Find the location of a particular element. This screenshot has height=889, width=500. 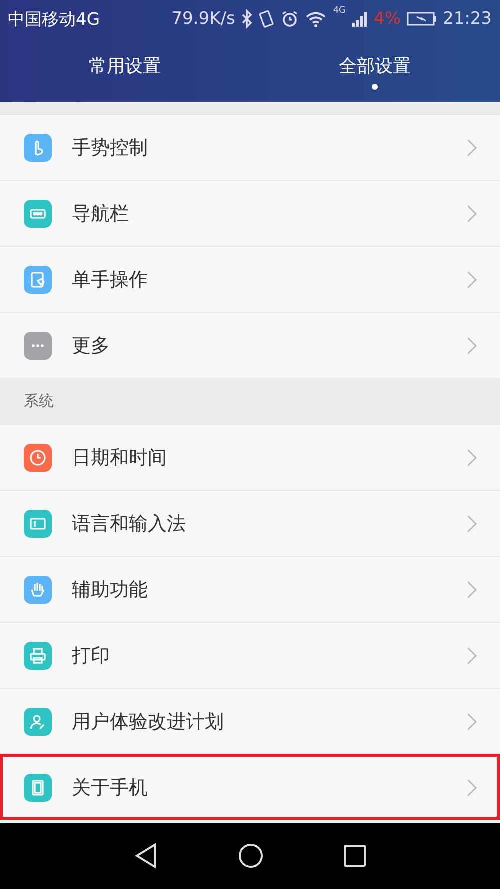

carrier-text: 中国移动4G is located at coordinates (54, 19).